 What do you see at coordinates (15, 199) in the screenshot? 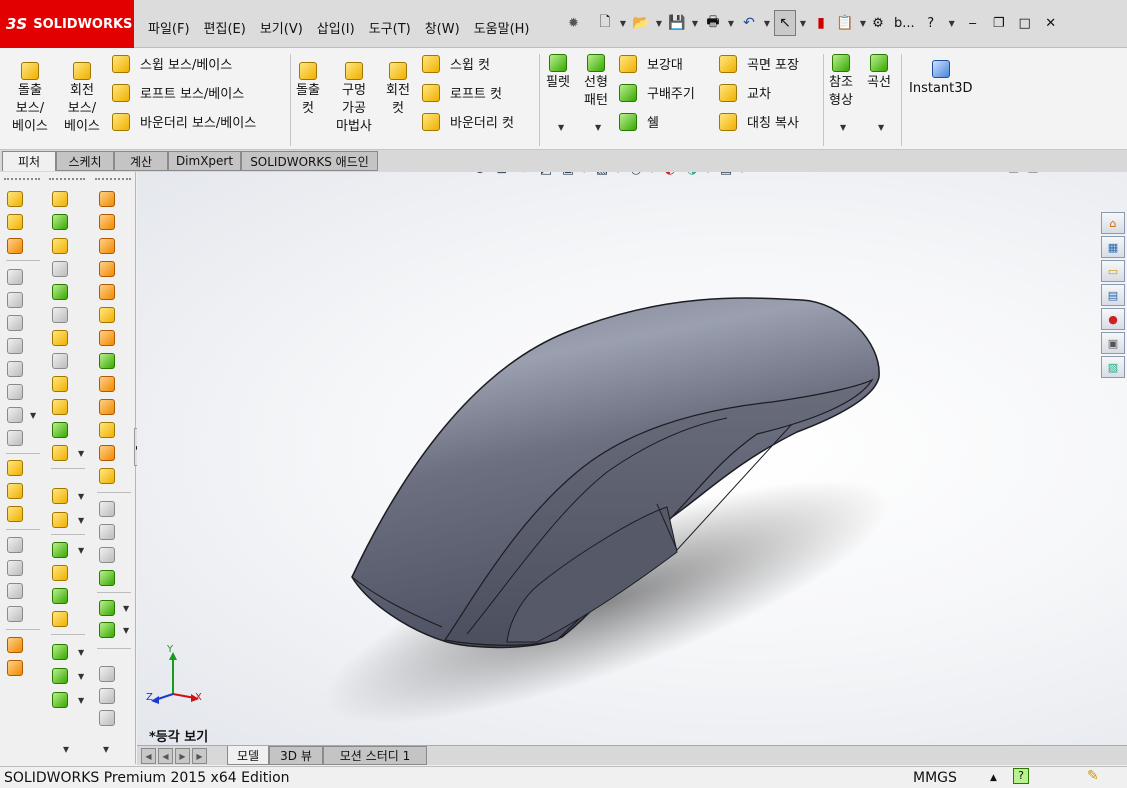
I see `extrude-icon` at bounding box center [15, 199].